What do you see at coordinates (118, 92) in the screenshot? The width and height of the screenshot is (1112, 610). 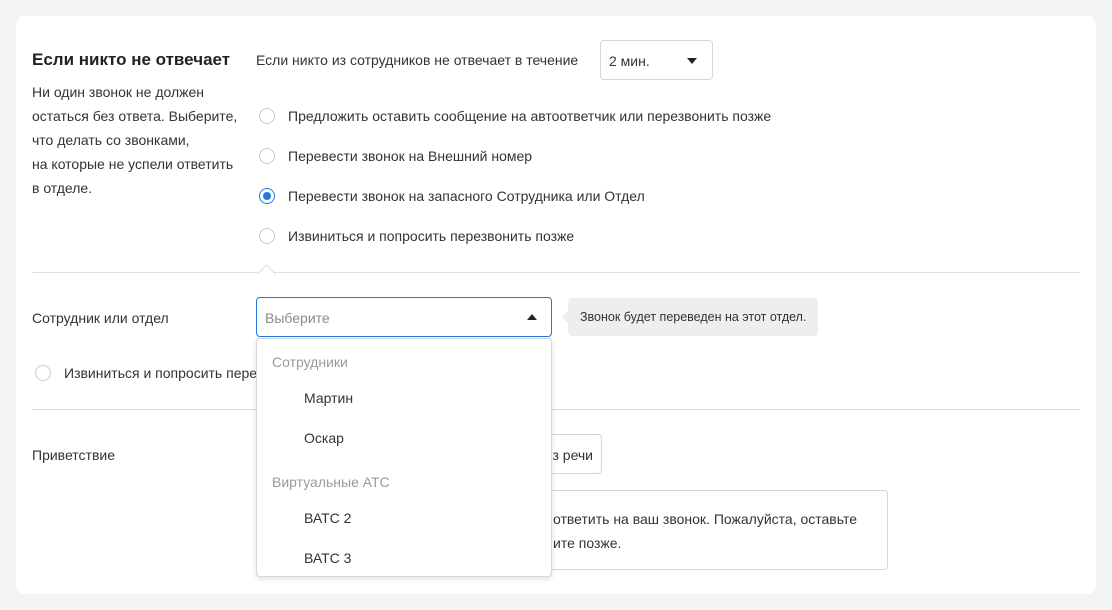 I see `description-line: Ни один звонок не должен` at bounding box center [118, 92].